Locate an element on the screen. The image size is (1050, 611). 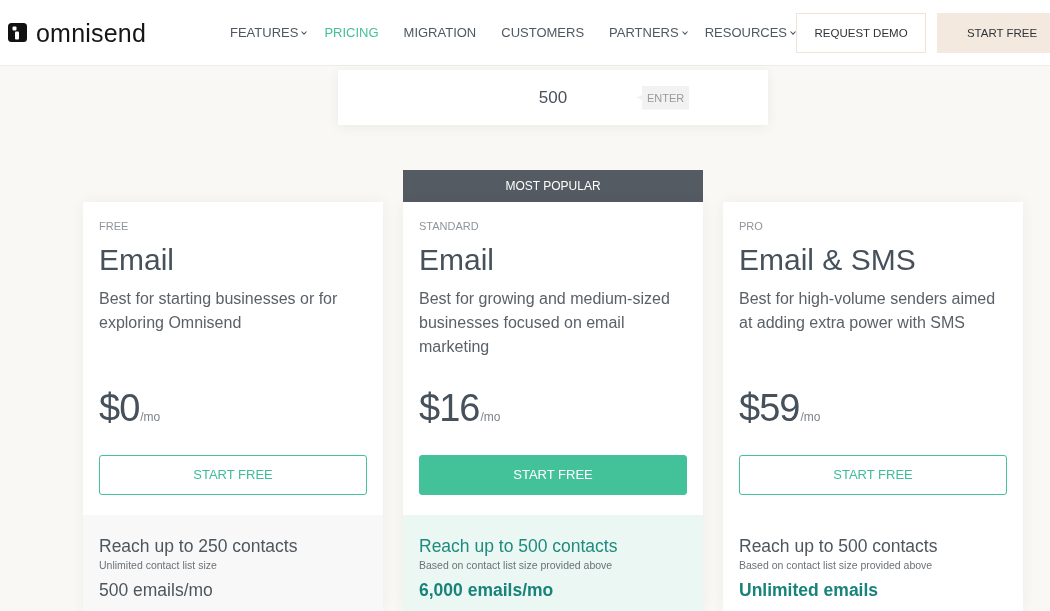
contacts-input: 500 is located at coordinates (553, 97).